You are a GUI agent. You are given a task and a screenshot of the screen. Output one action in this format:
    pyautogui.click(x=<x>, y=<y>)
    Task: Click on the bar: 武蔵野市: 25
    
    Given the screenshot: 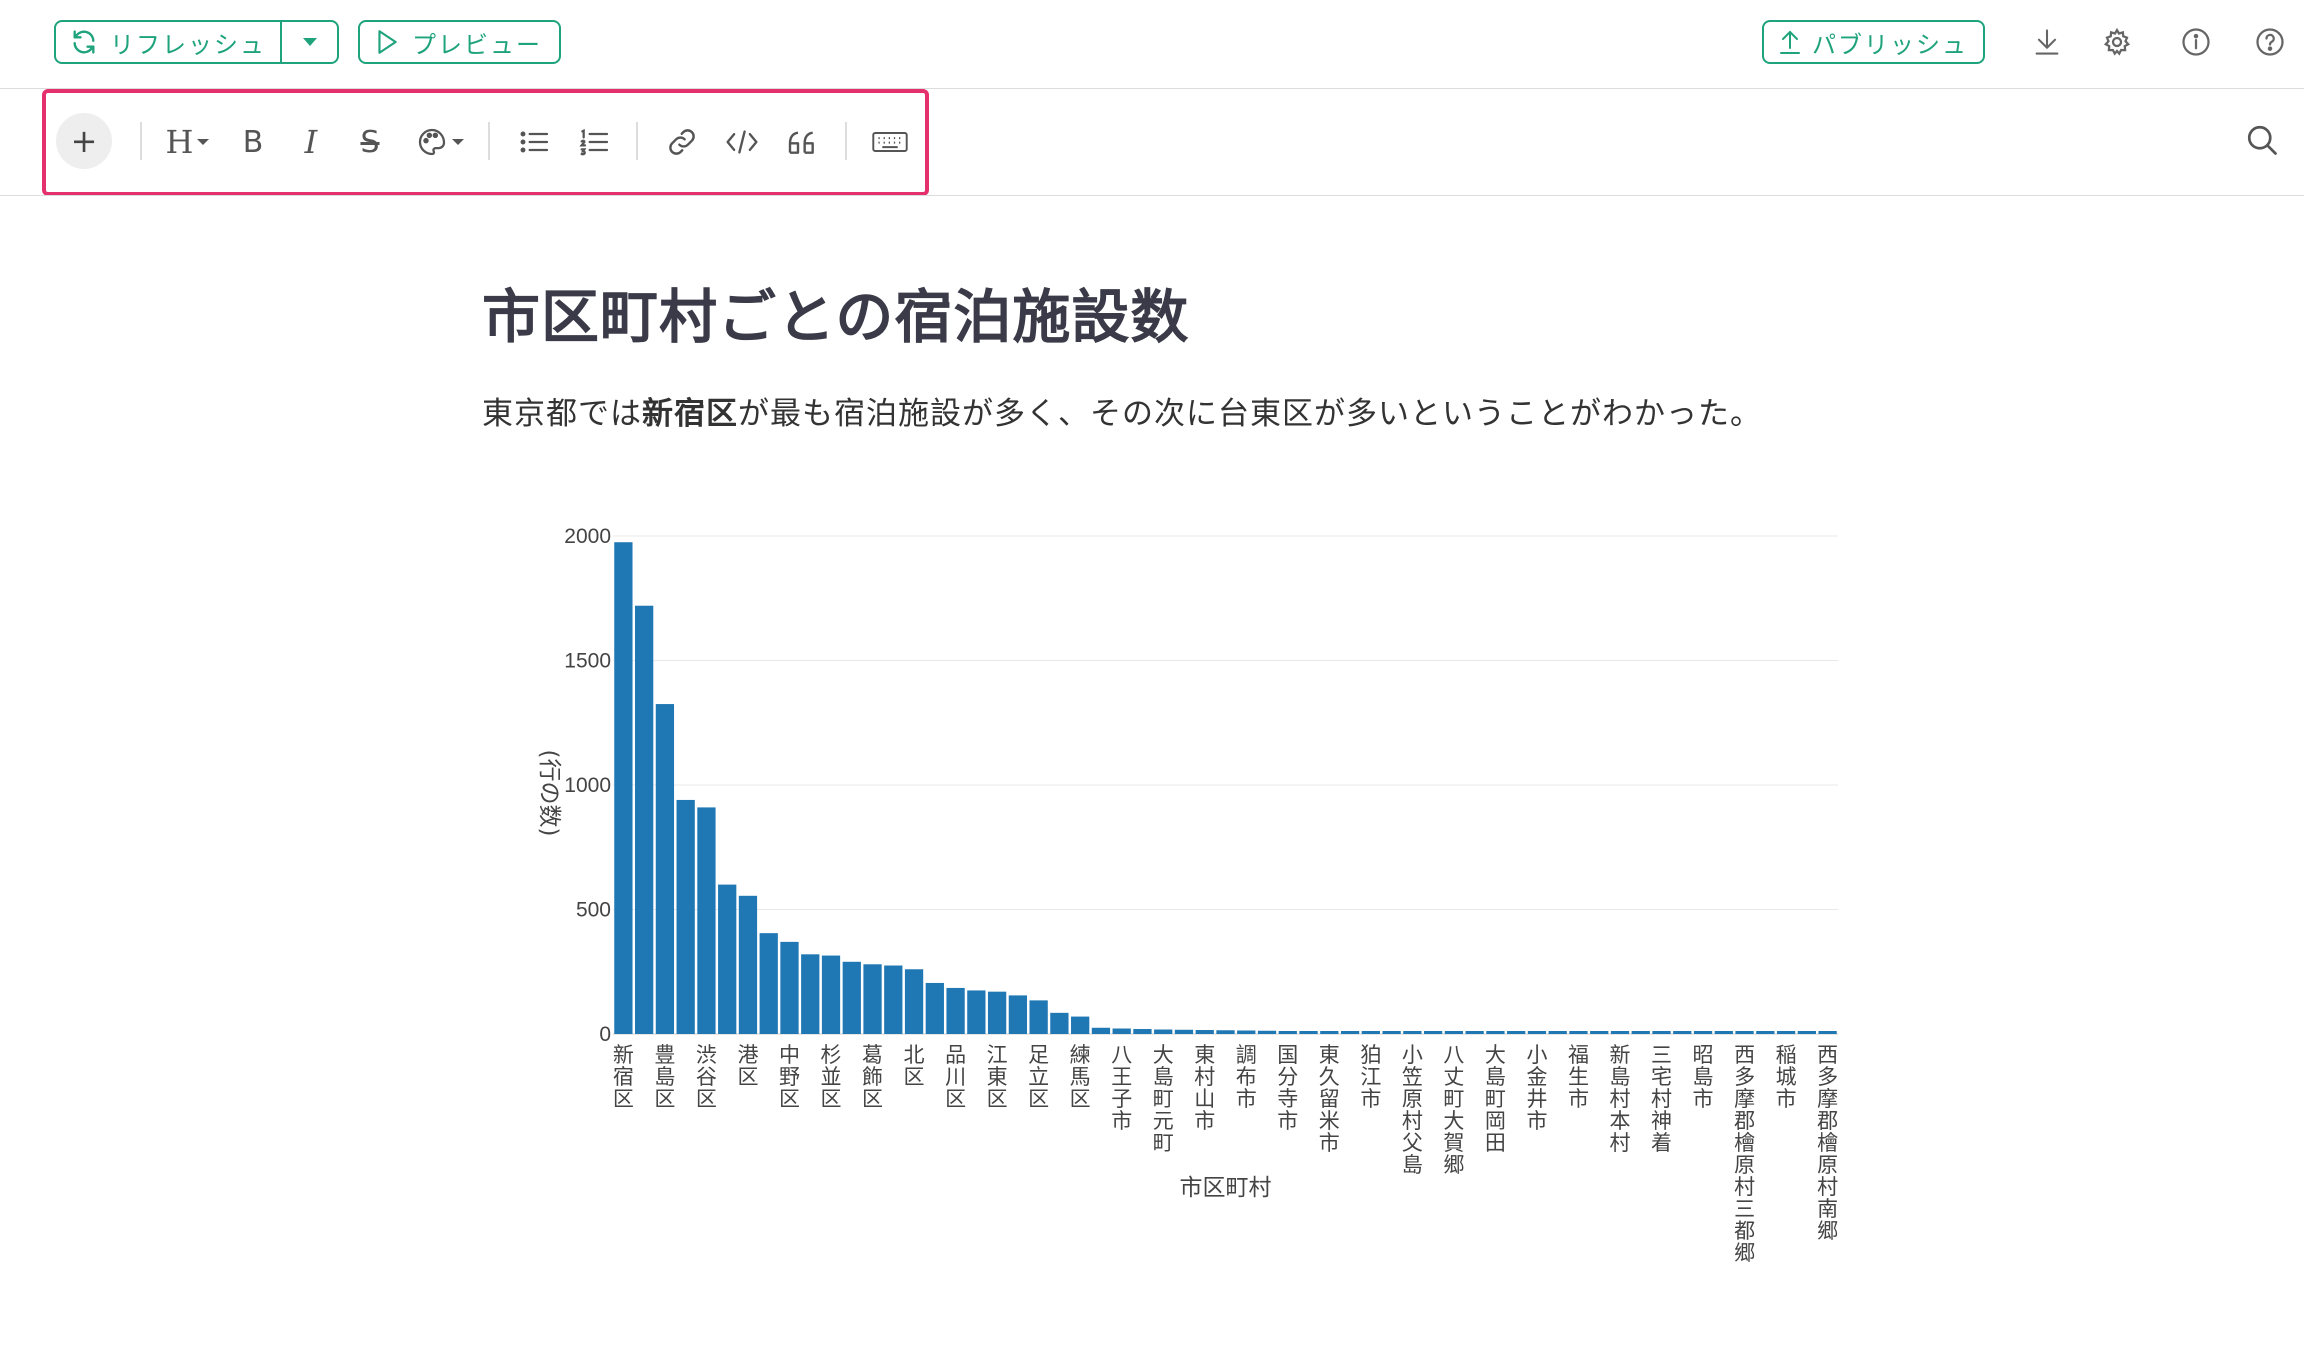 What is the action you would take?
    pyautogui.click(x=1101, y=1030)
    